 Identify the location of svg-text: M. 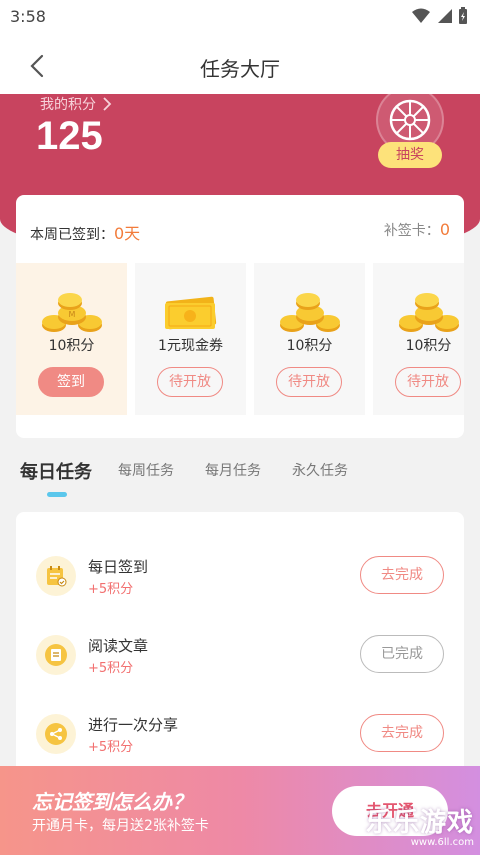
(72, 314).